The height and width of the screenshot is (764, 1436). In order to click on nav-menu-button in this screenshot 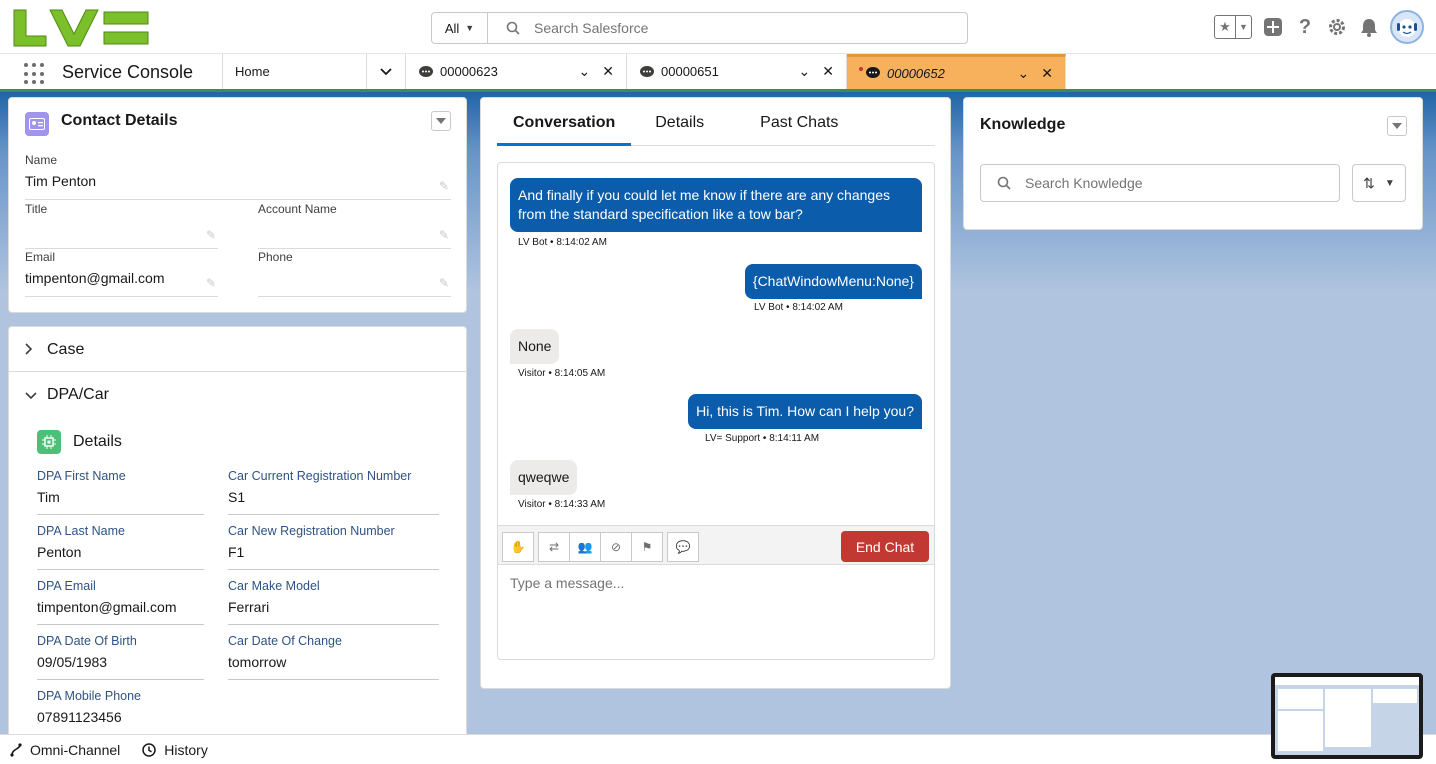, I will do `click(386, 71)`.